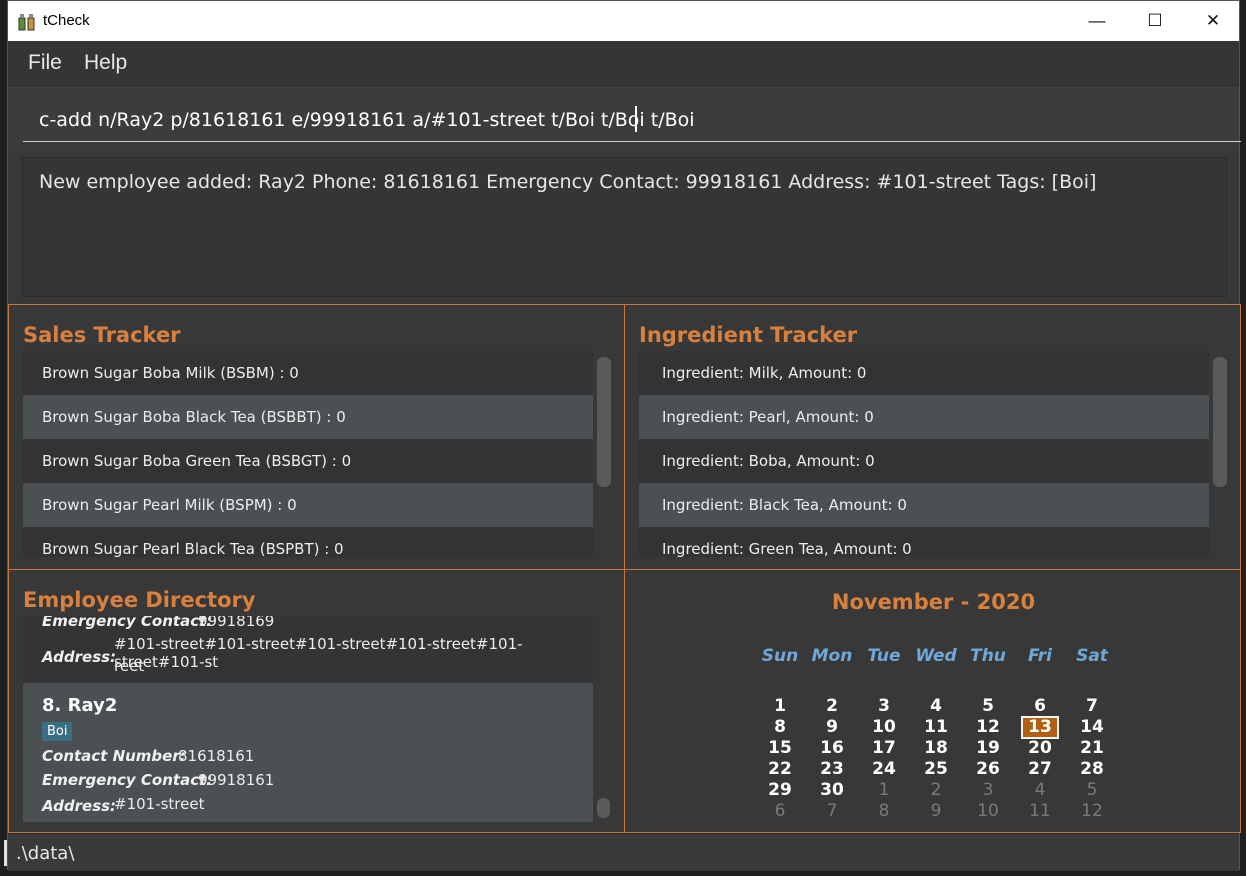 The width and height of the screenshot is (1246, 876). I want to click on calendar-day: 15, so click(780, 748).